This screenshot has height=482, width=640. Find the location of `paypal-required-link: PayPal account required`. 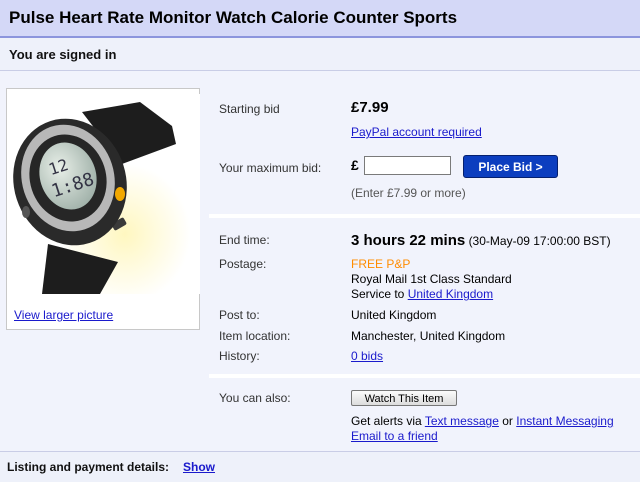

paypal-required-link: PayPal account required is located at coordinates (416, 132).